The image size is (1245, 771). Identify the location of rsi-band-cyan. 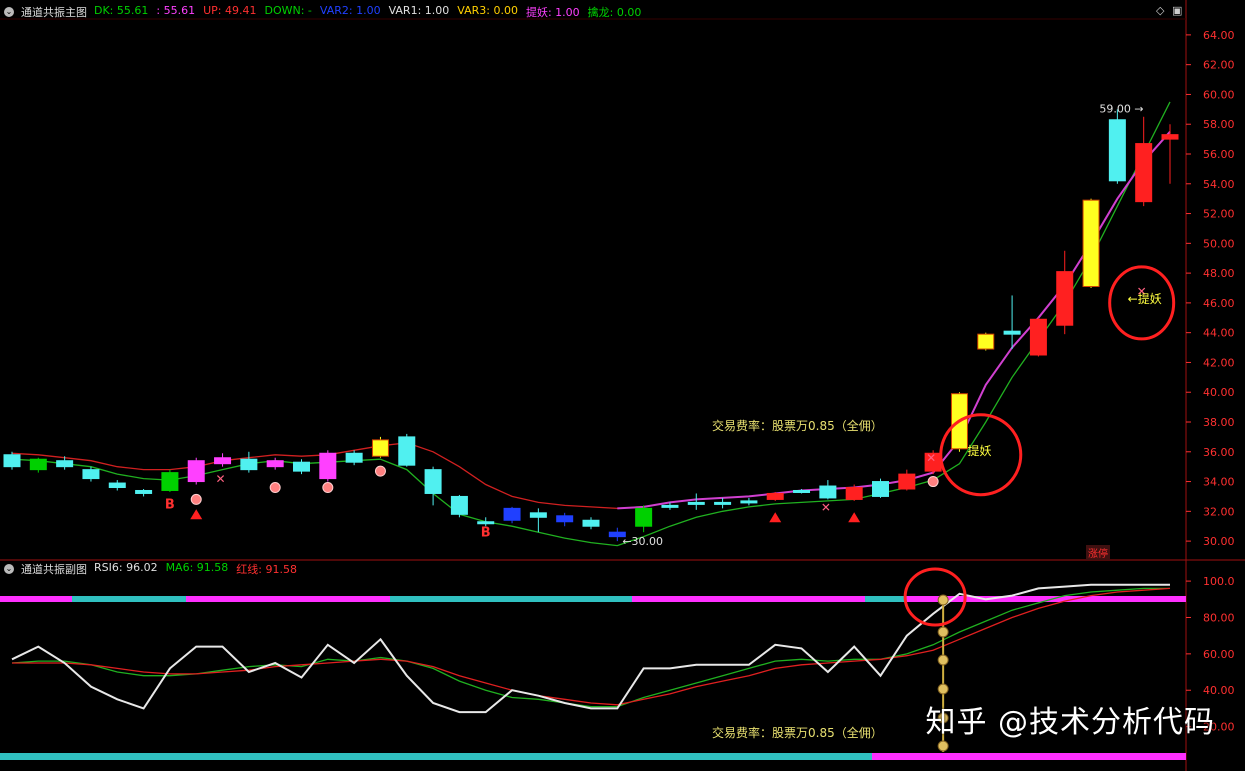
(885, 599).